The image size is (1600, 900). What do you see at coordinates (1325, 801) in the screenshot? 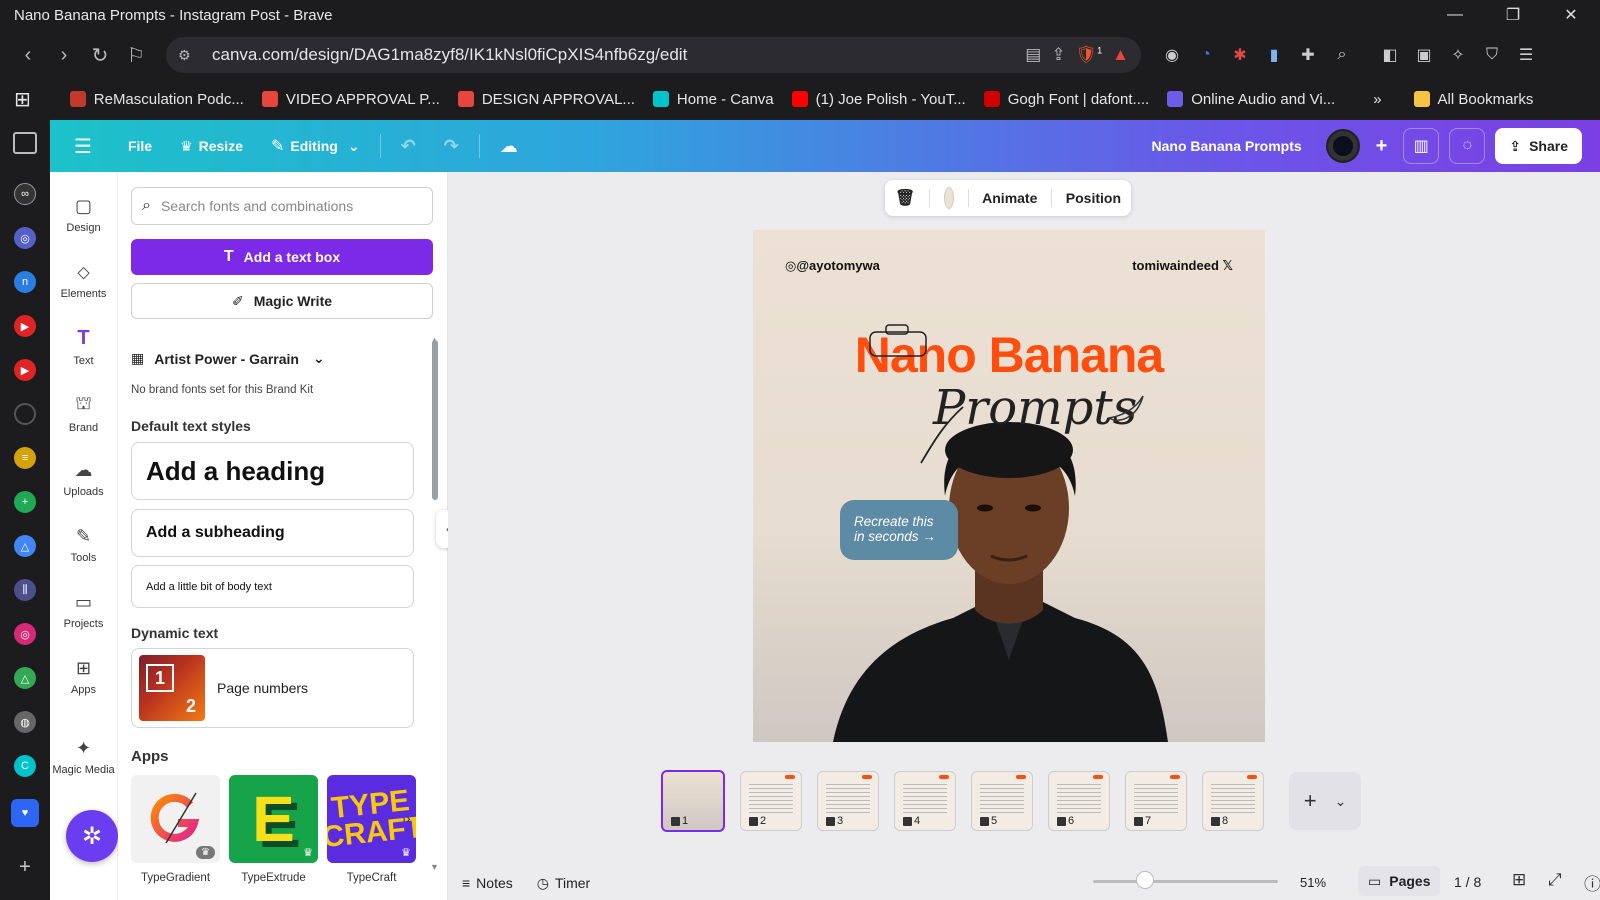
I see `add-page-button: + ⌄` at bounding box center [1325, 801].